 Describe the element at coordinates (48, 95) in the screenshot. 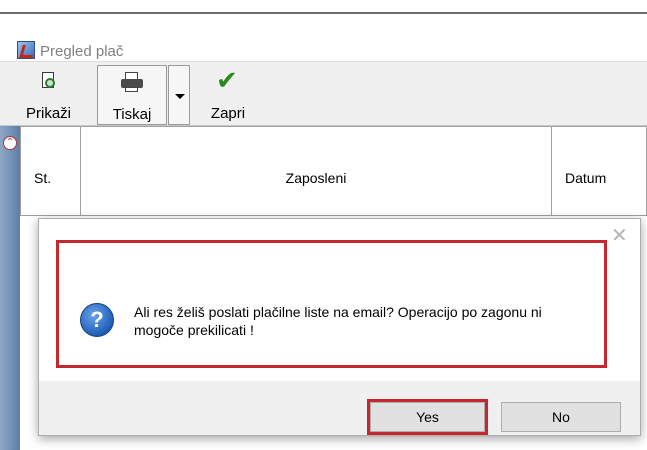

I see `prikazi-button: Prikaži` at that location.